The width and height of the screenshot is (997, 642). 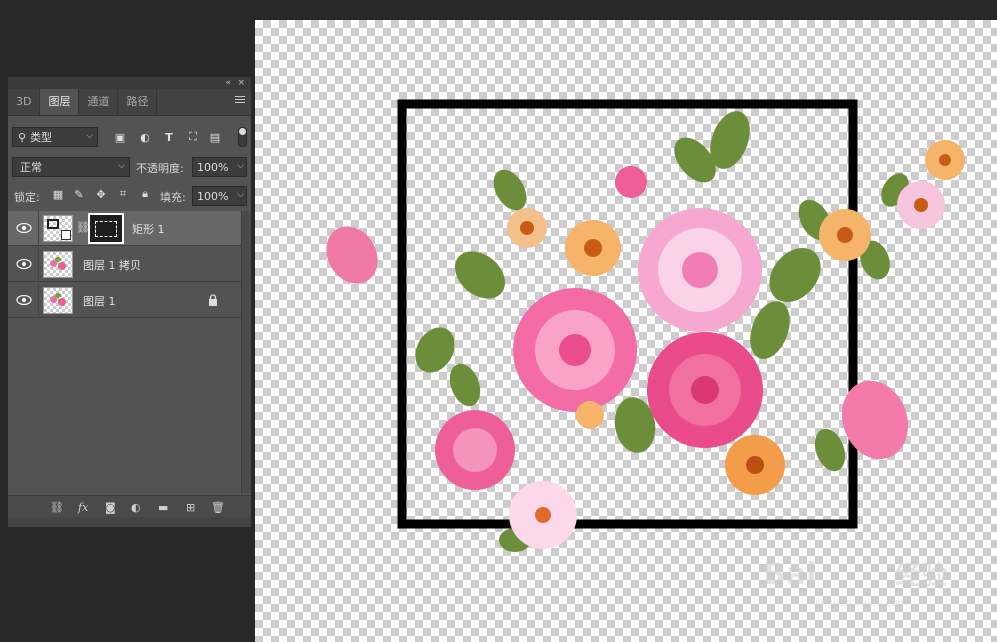 I want to click on opacity-value: 100%, so click(x=213, y=167).